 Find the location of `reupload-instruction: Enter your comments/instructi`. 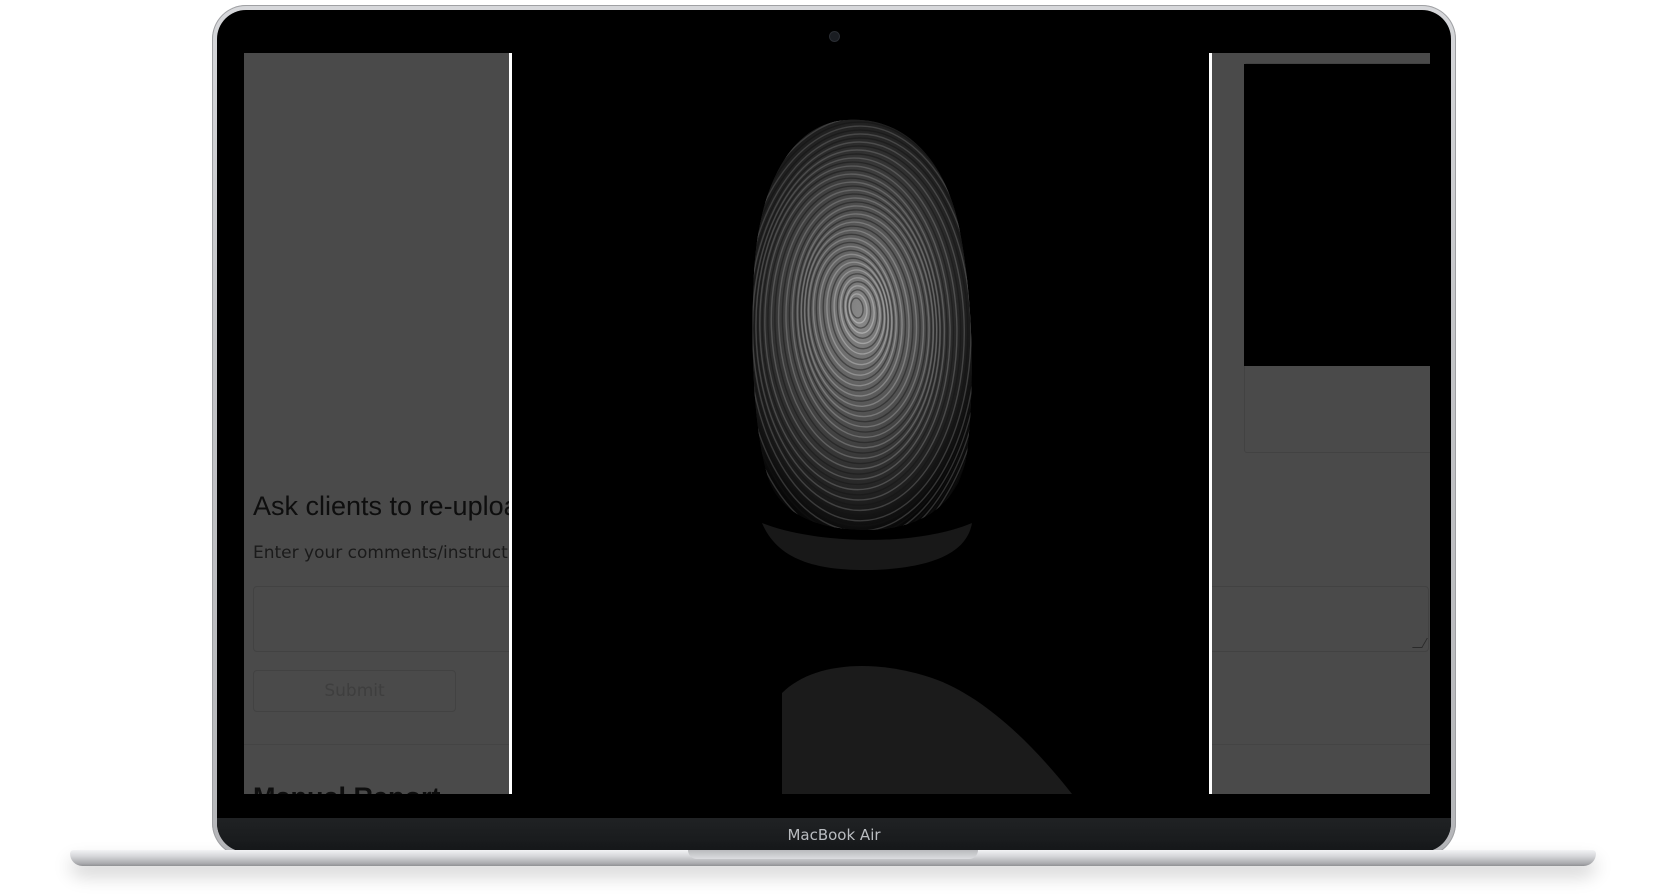

reupload-instruction: Enter your comments/instructi is located at coordinates (383, 553).